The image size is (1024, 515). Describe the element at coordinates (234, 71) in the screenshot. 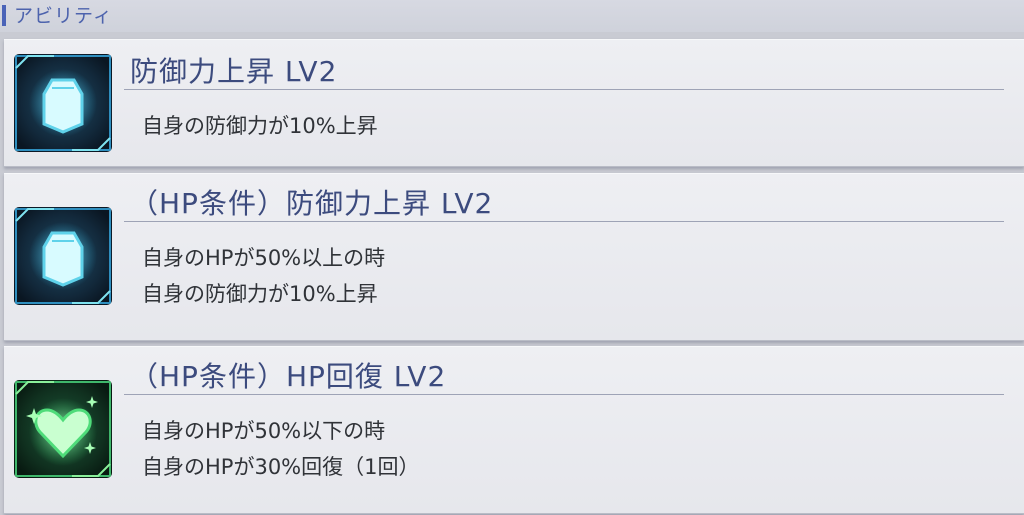

I see `ability-title: 防御力上昇 LV2` at that location.